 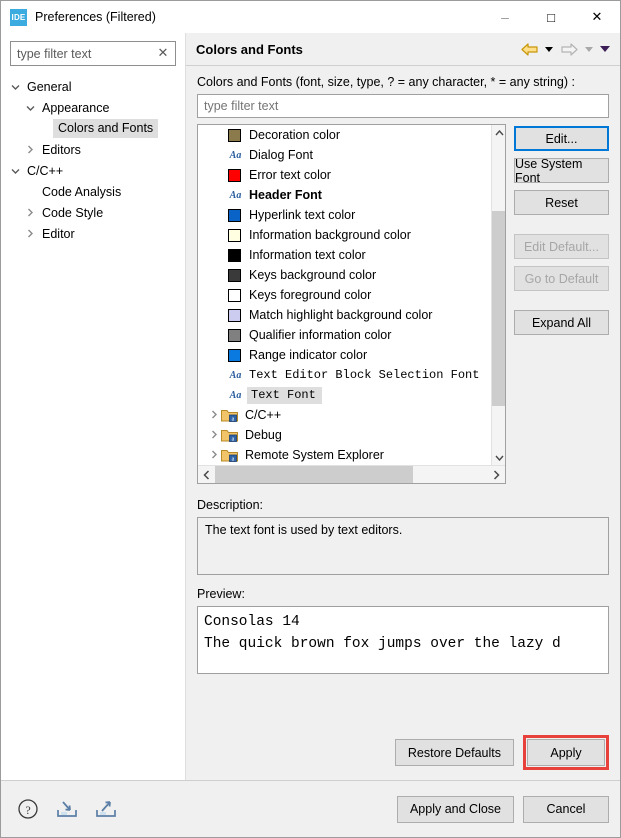 What do you see at coordinates (206, 474) in the screenshot?
I see `scroll-left-icon` at bounding box center [206, 474].